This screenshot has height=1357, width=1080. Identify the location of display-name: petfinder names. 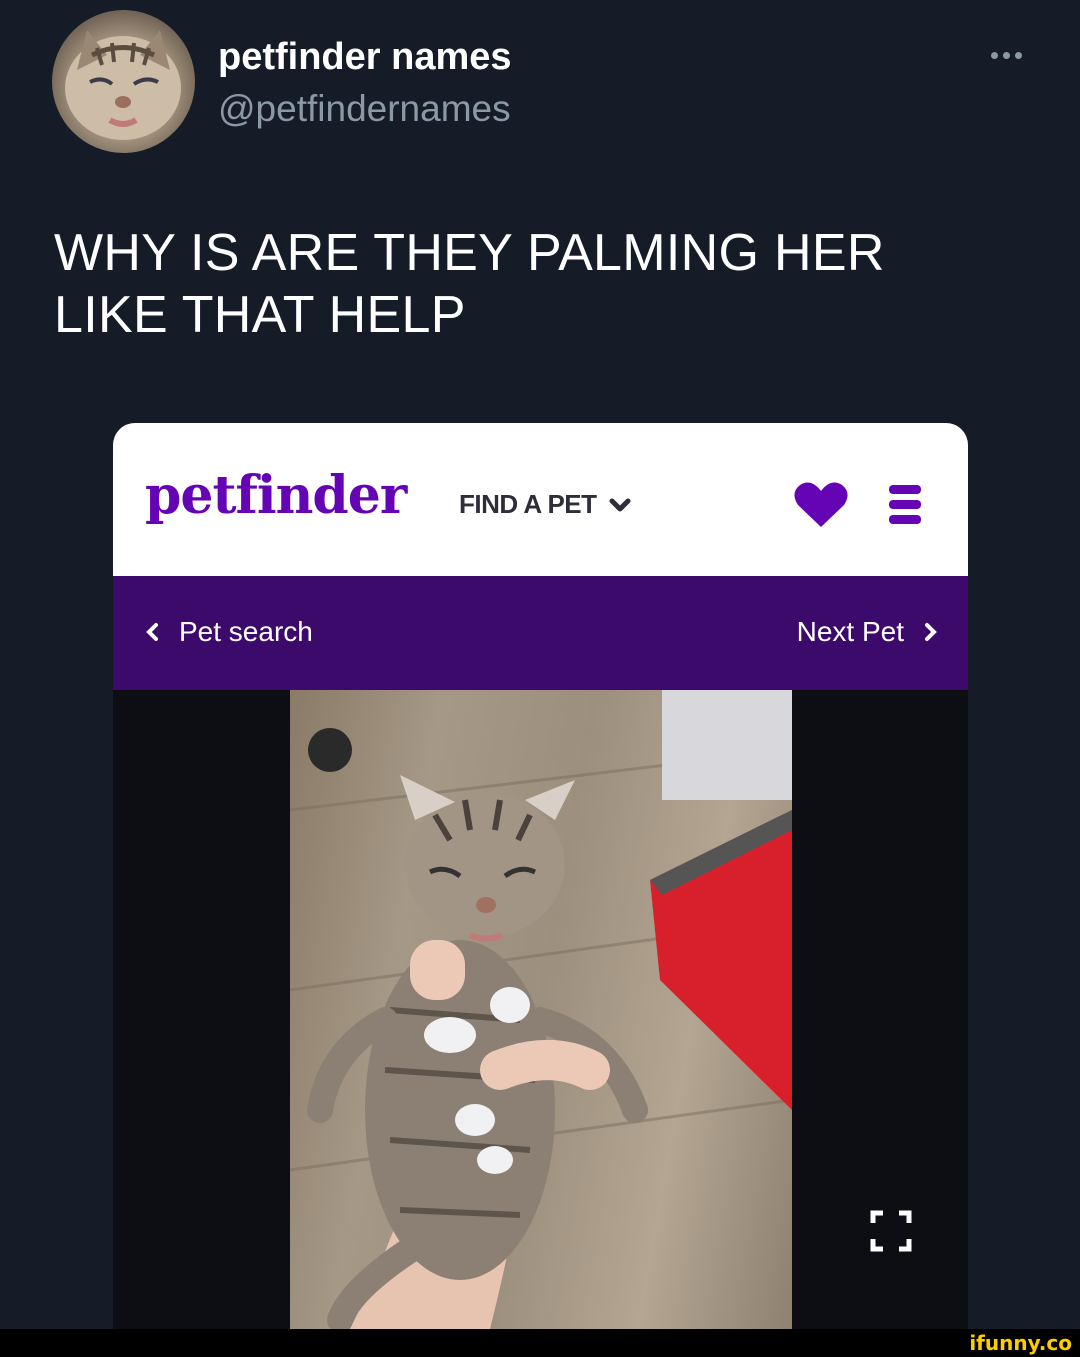
(365, 57).